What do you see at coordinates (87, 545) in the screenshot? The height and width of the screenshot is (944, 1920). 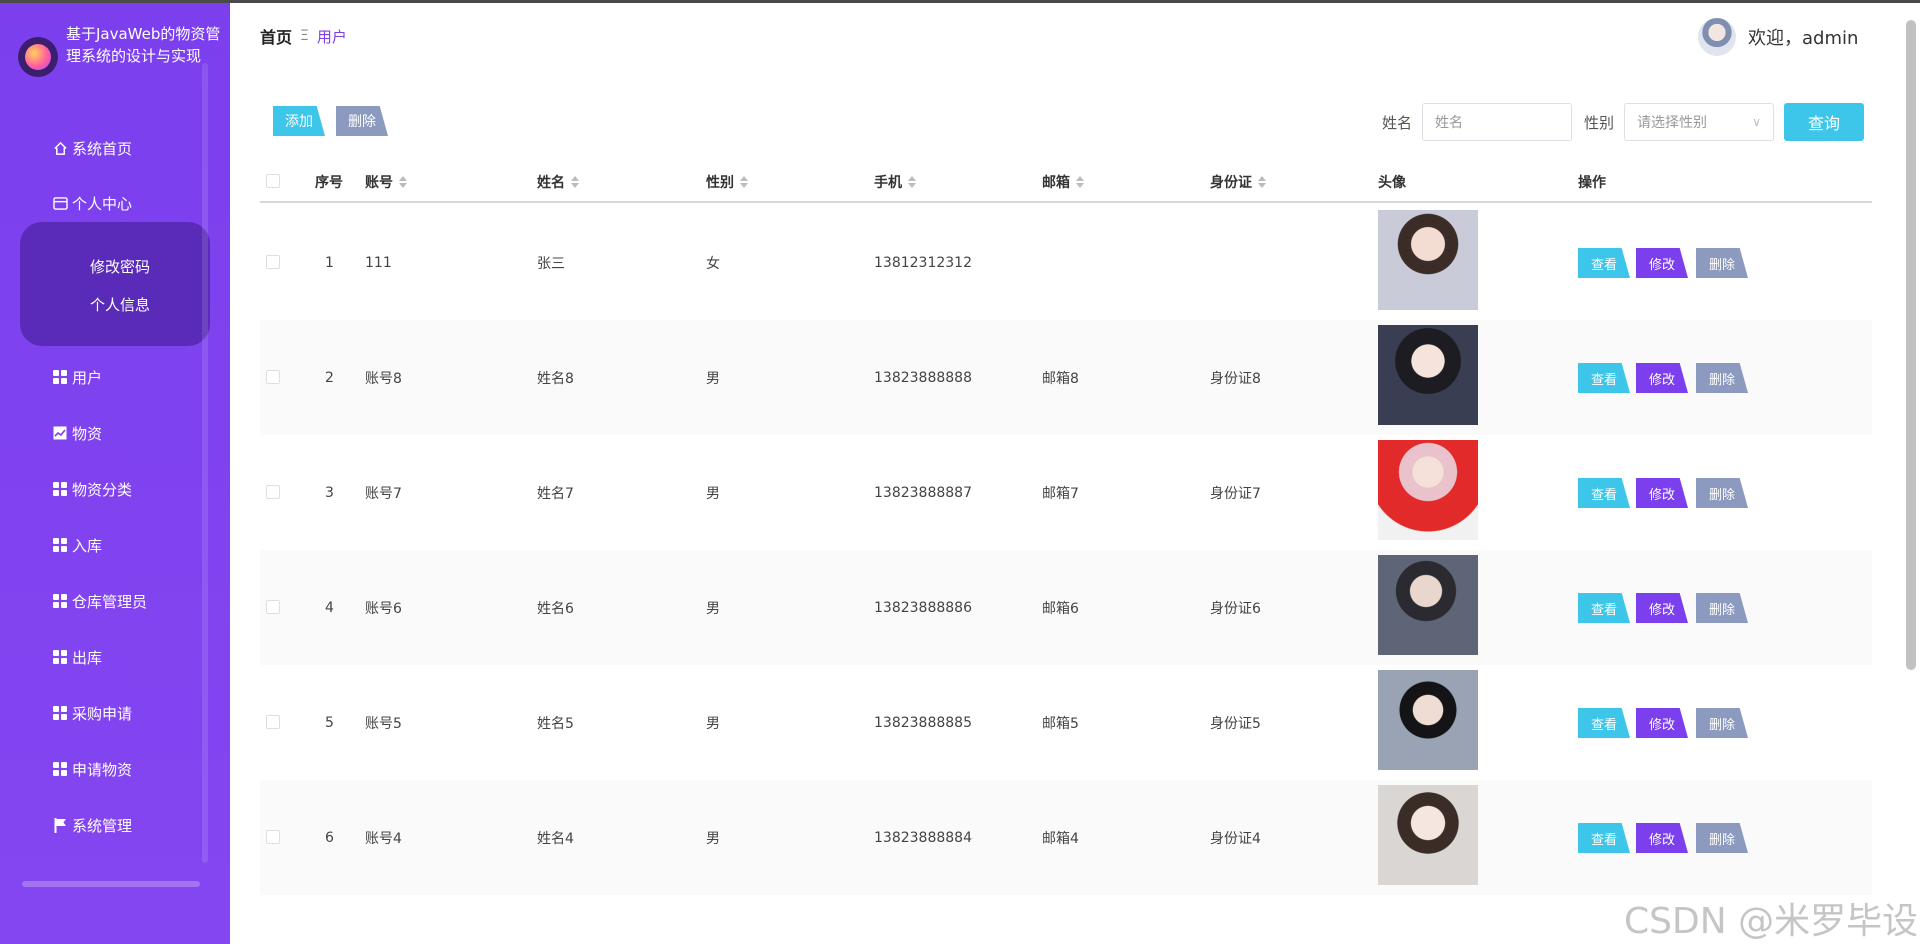 I see `sidebar-item-label: 入库` at bounding box center [87, 545].